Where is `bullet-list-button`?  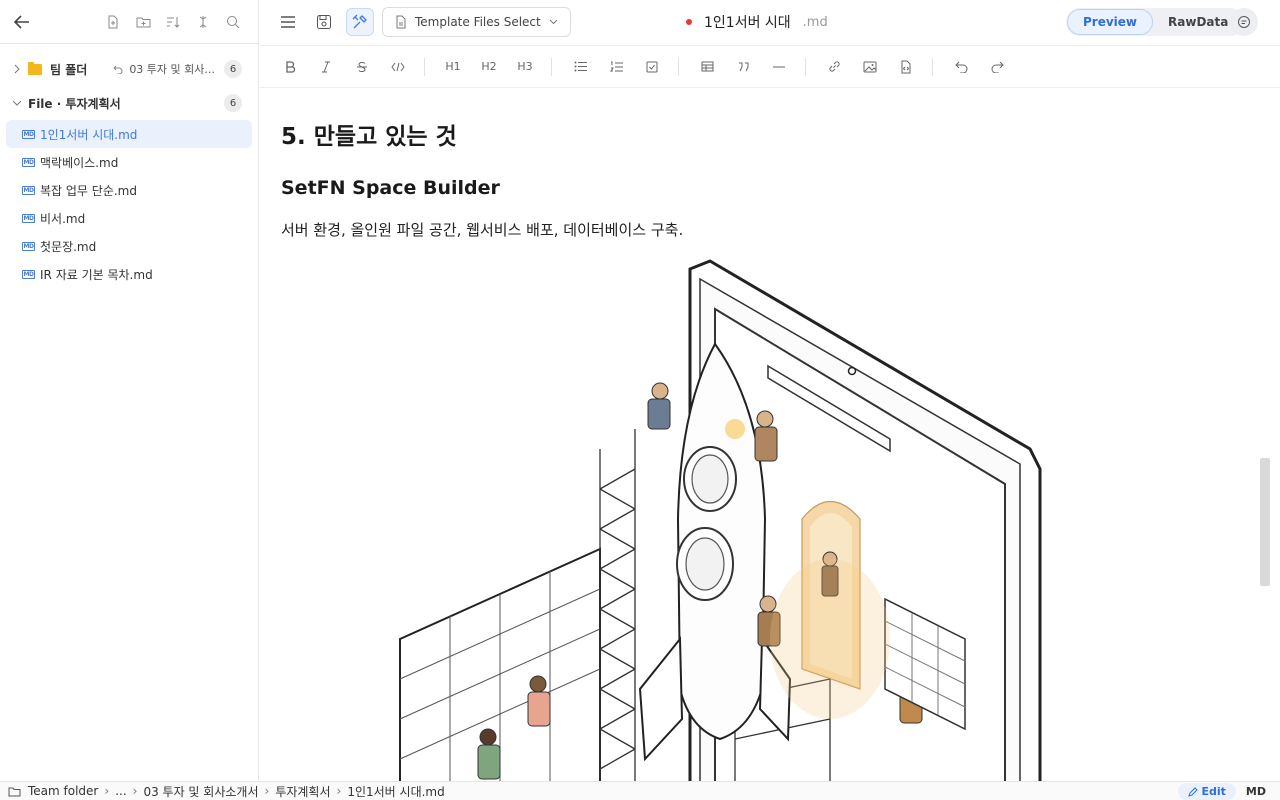 bullet-list-button is located at coordinates (580, 67).